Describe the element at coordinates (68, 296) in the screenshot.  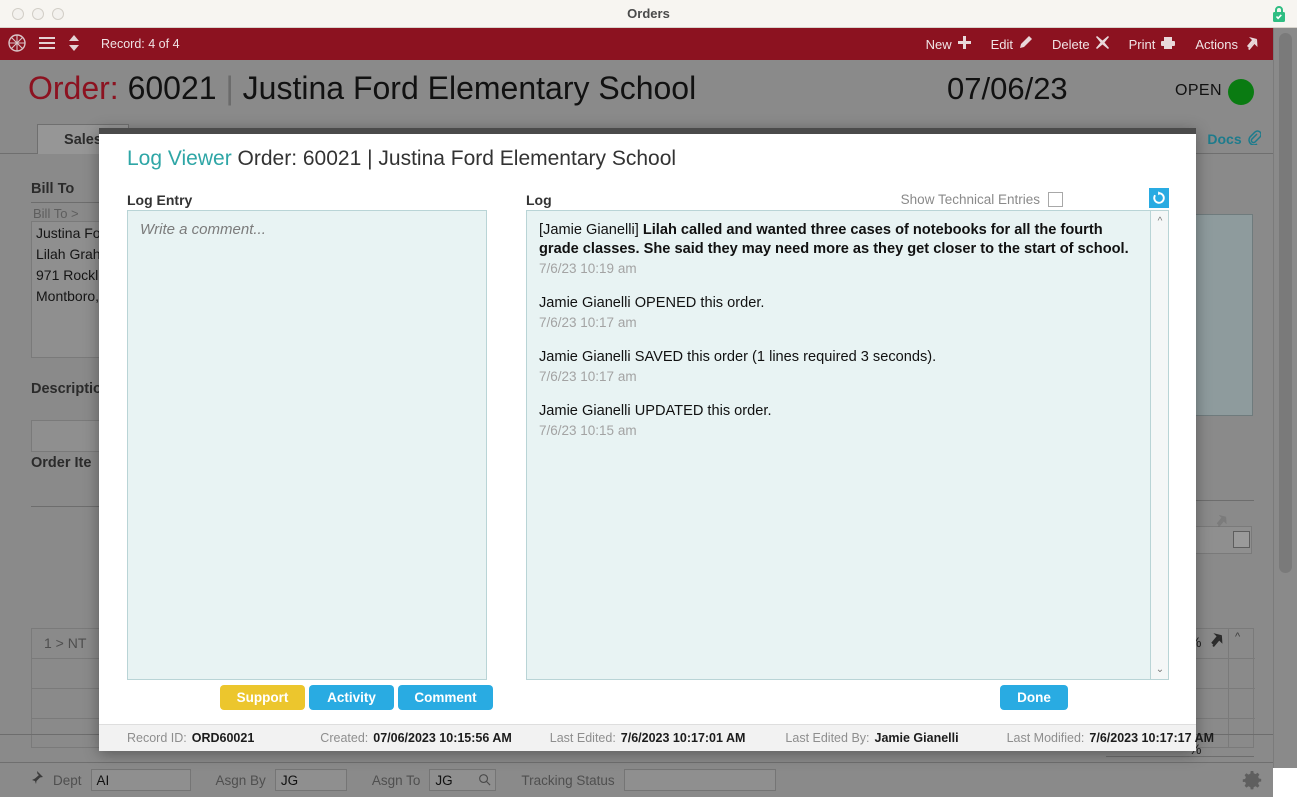
I see `bill-line-4: Montboro,` at that location.